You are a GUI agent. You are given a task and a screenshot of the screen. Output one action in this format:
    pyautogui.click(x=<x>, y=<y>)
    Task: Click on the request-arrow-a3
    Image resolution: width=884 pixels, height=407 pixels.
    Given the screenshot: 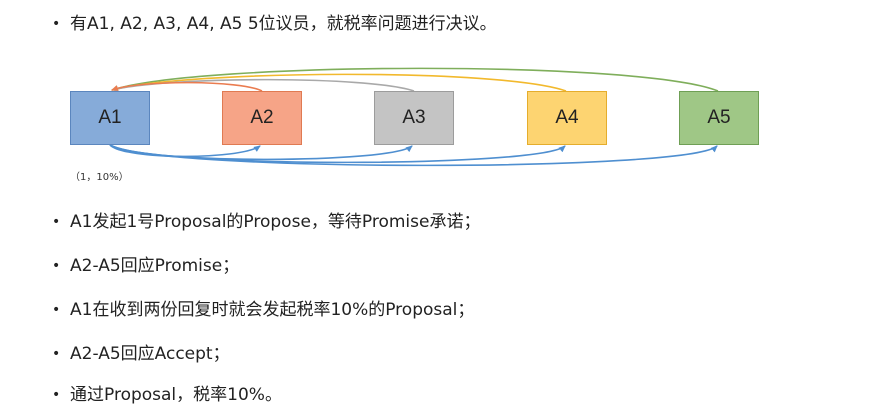 What is the action you would take?
    pyautogui.click(x=261, y=152)
    